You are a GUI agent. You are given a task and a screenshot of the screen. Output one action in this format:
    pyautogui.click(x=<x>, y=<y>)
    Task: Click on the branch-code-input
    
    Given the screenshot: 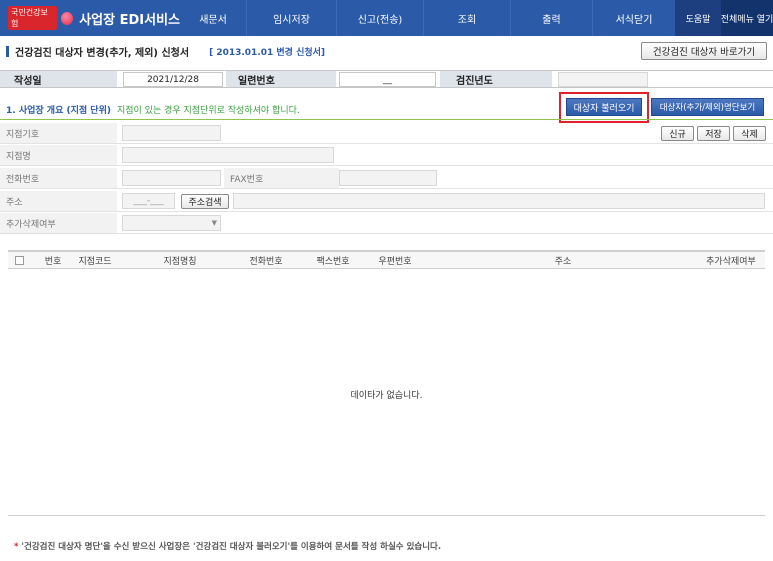 What is the action you would take?
    pyautogui.click(x=171, y=133)
    